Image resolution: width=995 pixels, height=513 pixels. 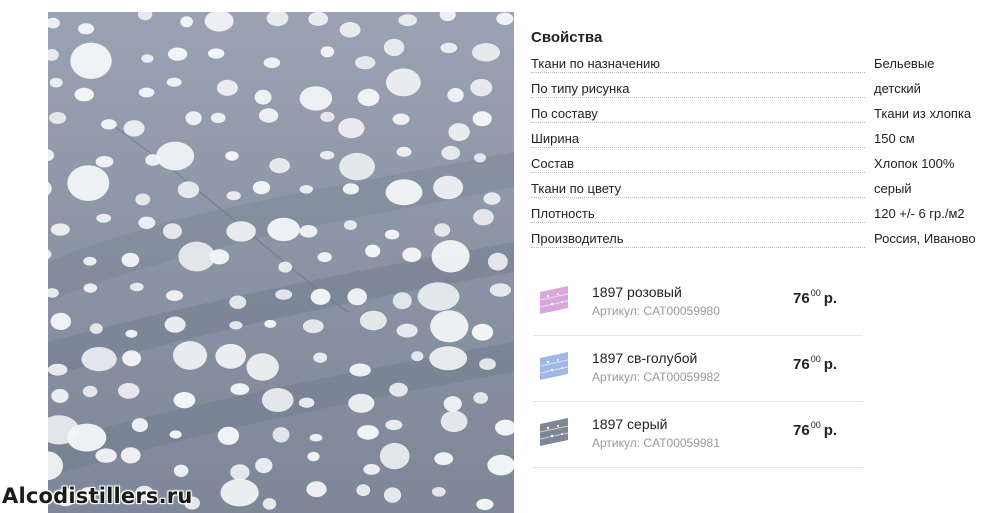 What do you see at coordinates (919, 213) in the screenshot?
I see `property-value: 120 +/- 6 гр./м2` at bounding box center [919, 213].